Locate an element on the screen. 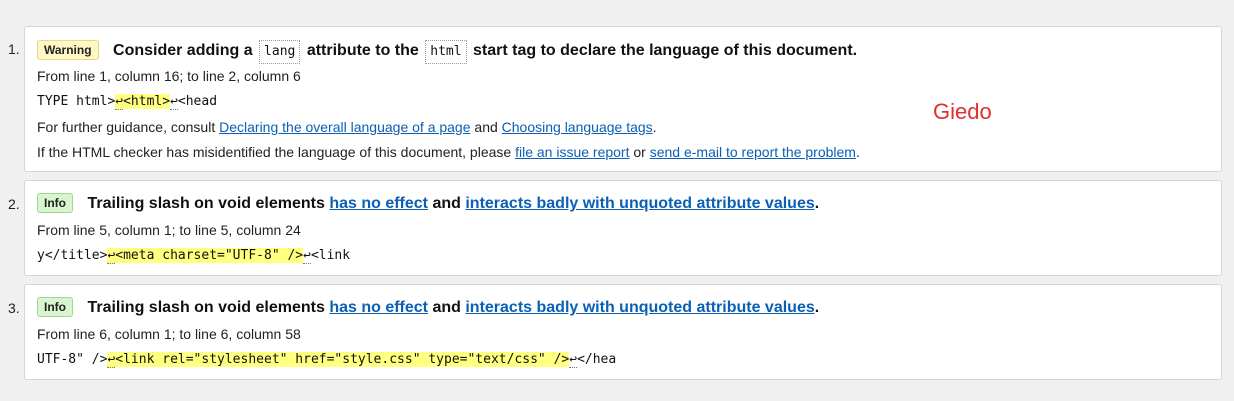 Image resolution: width=1234 pixels, height=401 pixels. message-number: 1. is located at coordinates (14, 49).